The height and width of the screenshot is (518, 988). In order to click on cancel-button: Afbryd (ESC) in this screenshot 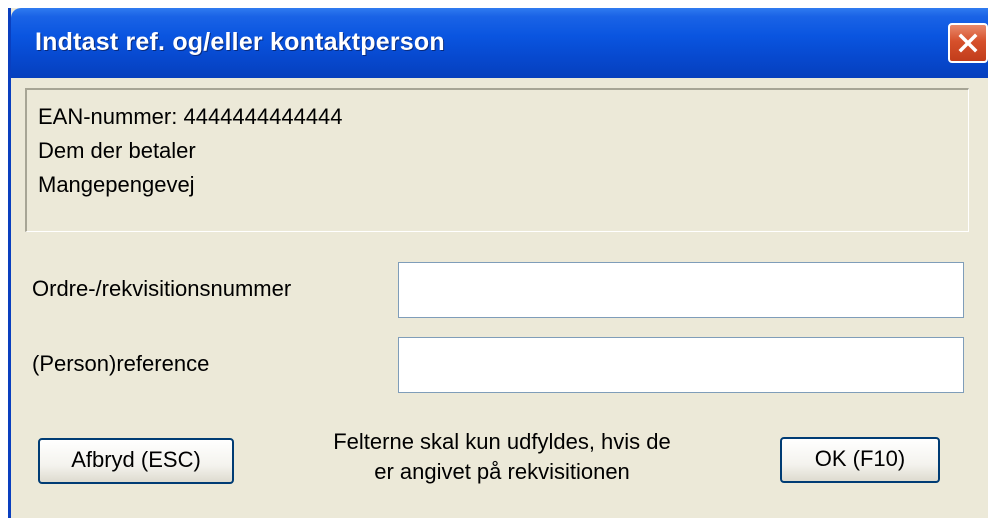, I will do `click(136, 461)`.